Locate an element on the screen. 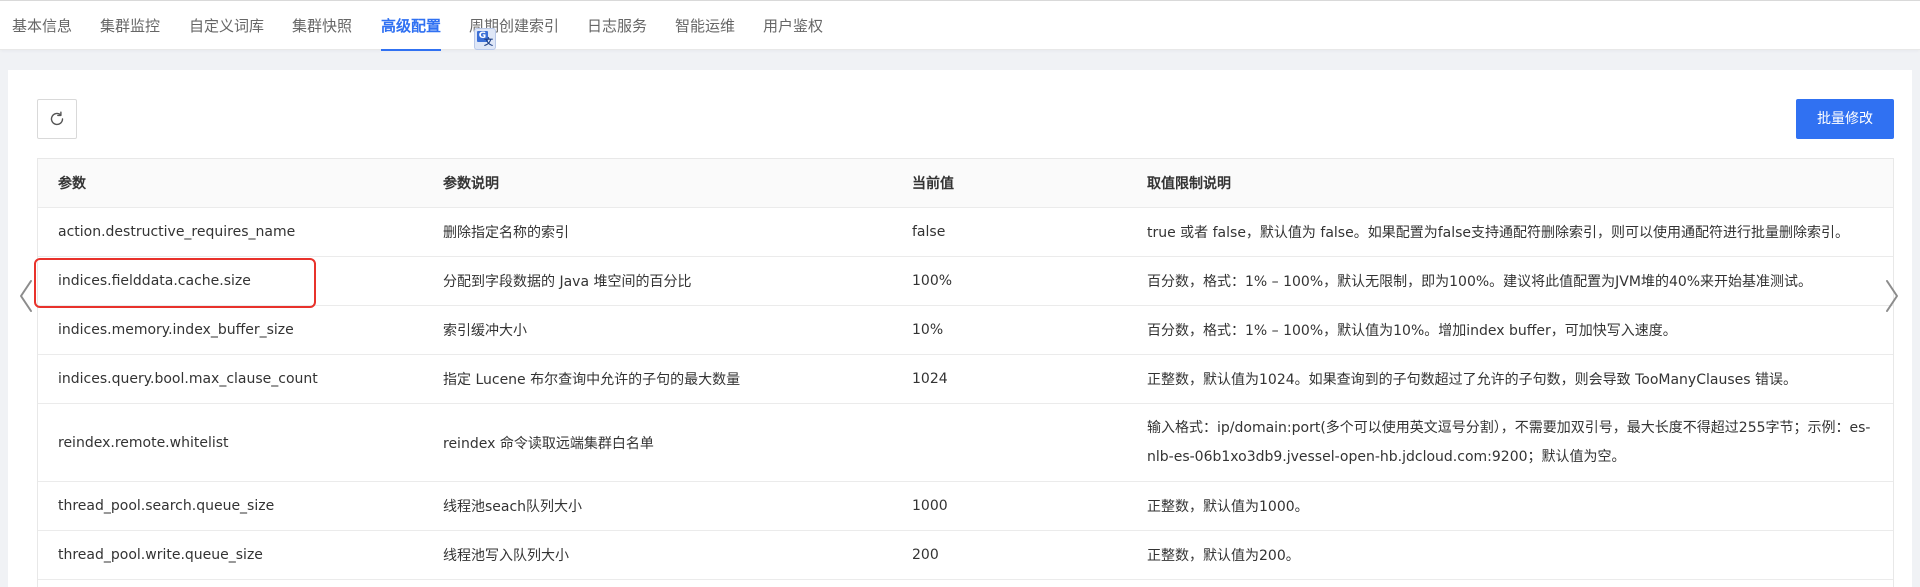 The height and width of the screenshot is (587, 1920). param-value: 100% is located at coordinates (932, 281).